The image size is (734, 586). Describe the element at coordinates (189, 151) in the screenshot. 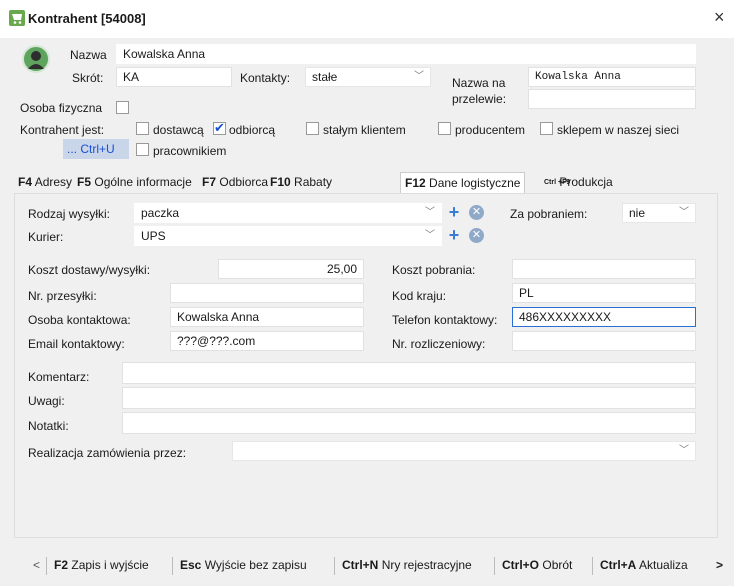

I see `pracownikiem-label: pracownikiem` at that location.